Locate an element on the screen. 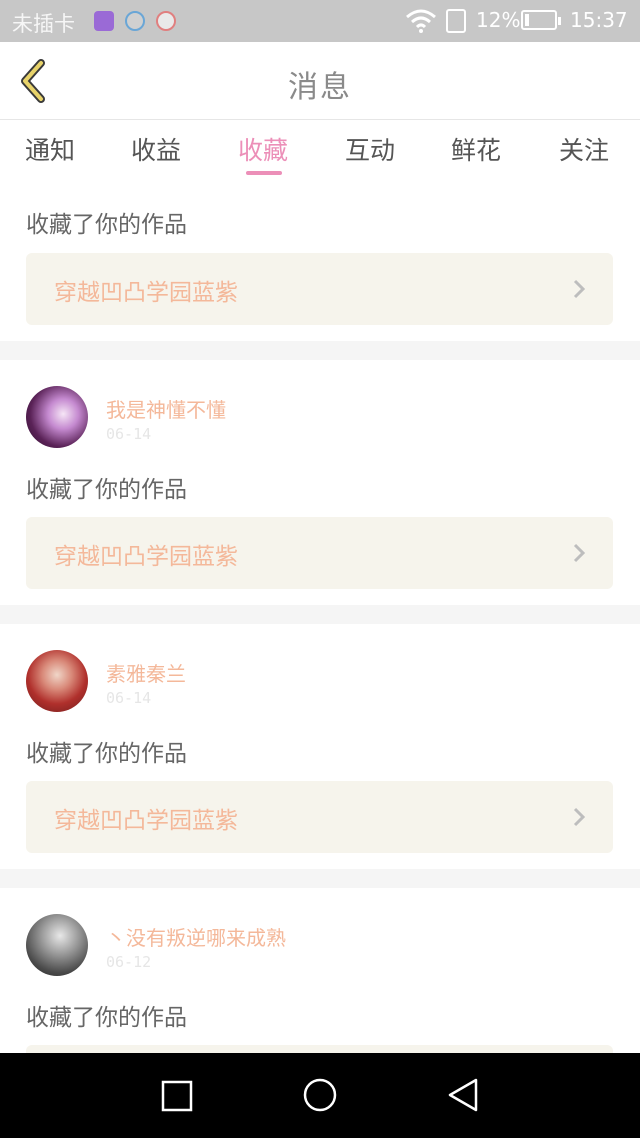 Image resolution: width=640 pixels, height=1138 pixels. system-nav-bar is located at coordinates (320, 1095).